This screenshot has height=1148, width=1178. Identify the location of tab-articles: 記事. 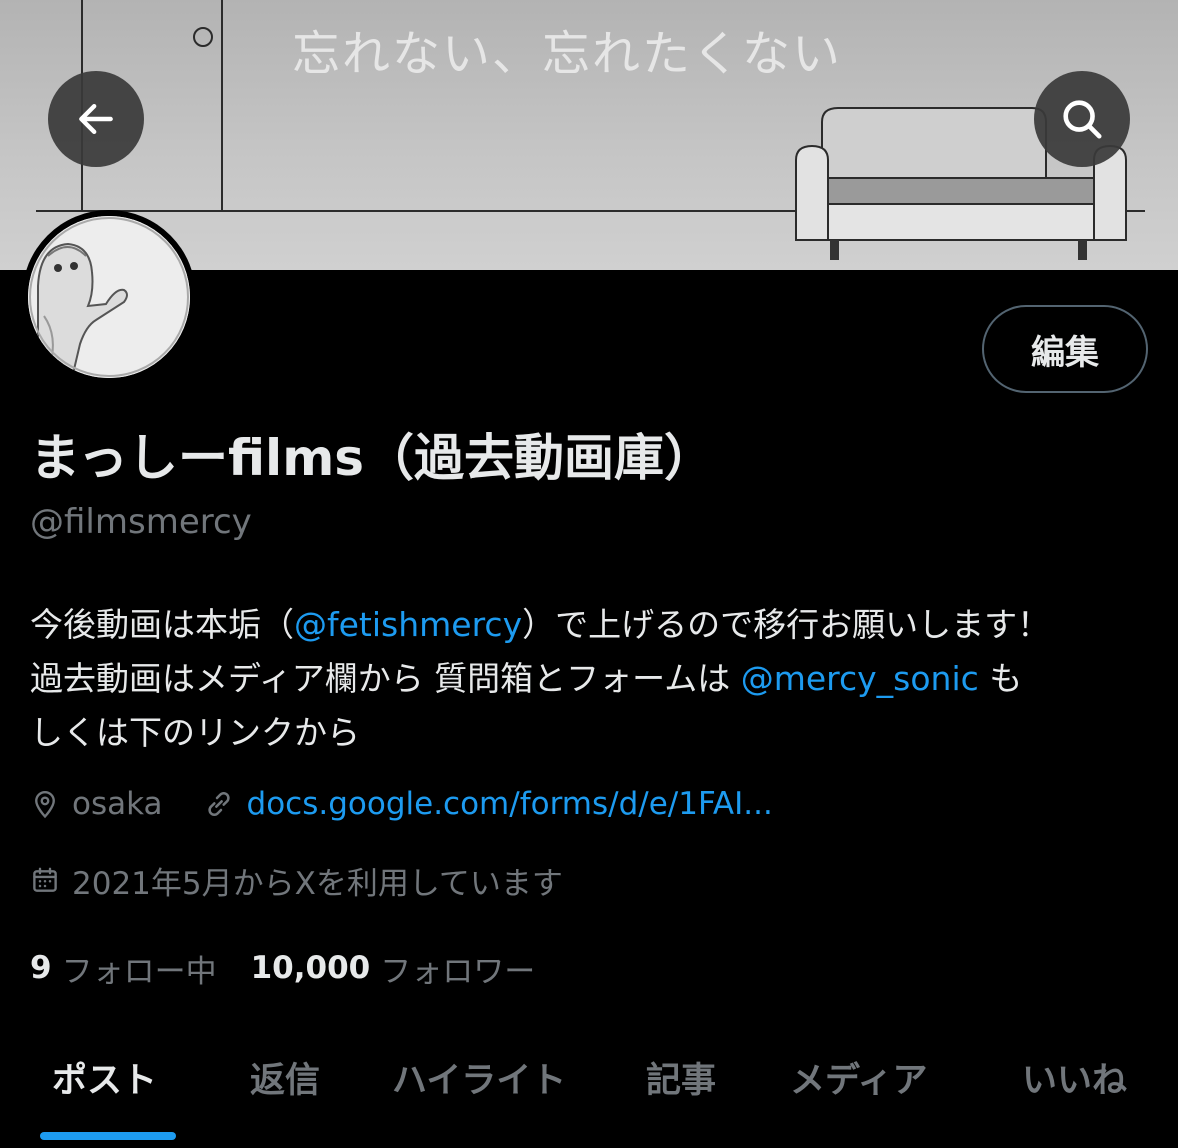
(681, 1082).